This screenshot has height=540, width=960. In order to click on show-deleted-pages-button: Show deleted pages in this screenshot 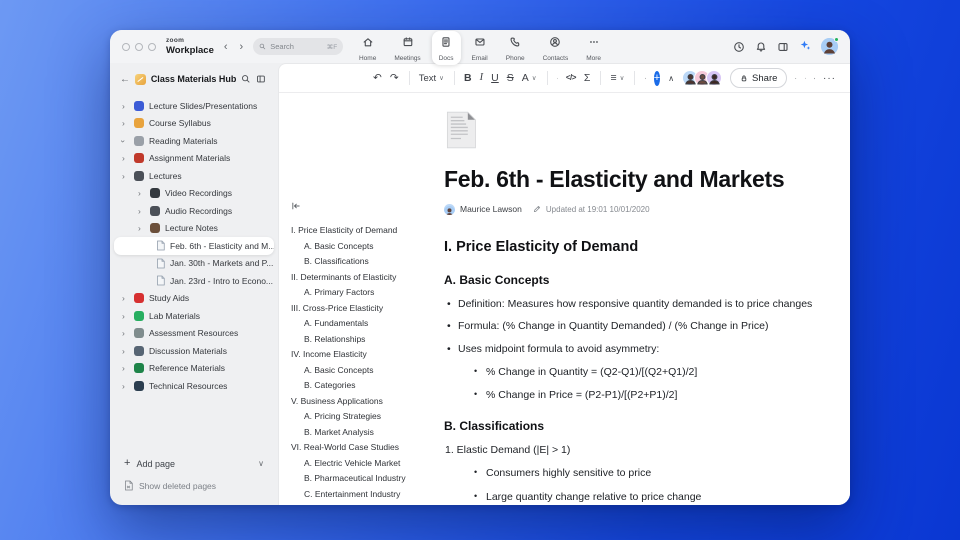, I will do `click(194, 485)`.